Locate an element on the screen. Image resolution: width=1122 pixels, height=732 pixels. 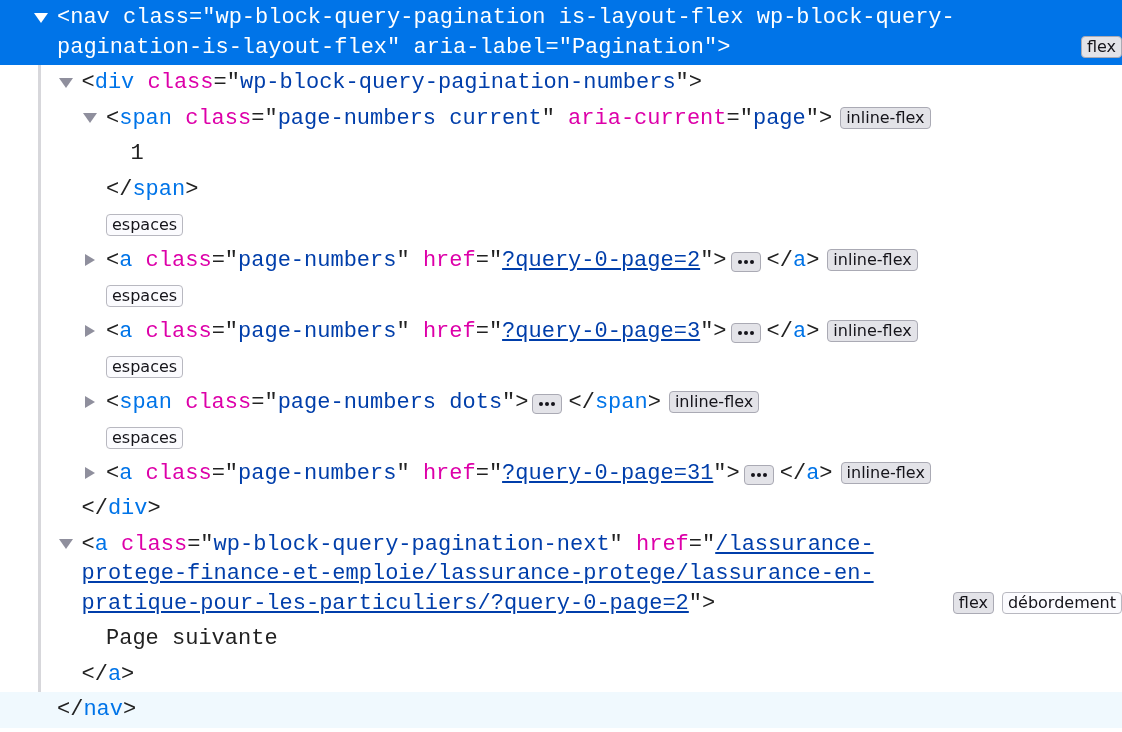
tree-row: <nav class="wp-block-query-pagination is-layout-flex wp-block-query-pagination-is-layout-flex" aria-label="Pagination"> flex is located at coordinates (561, 32).